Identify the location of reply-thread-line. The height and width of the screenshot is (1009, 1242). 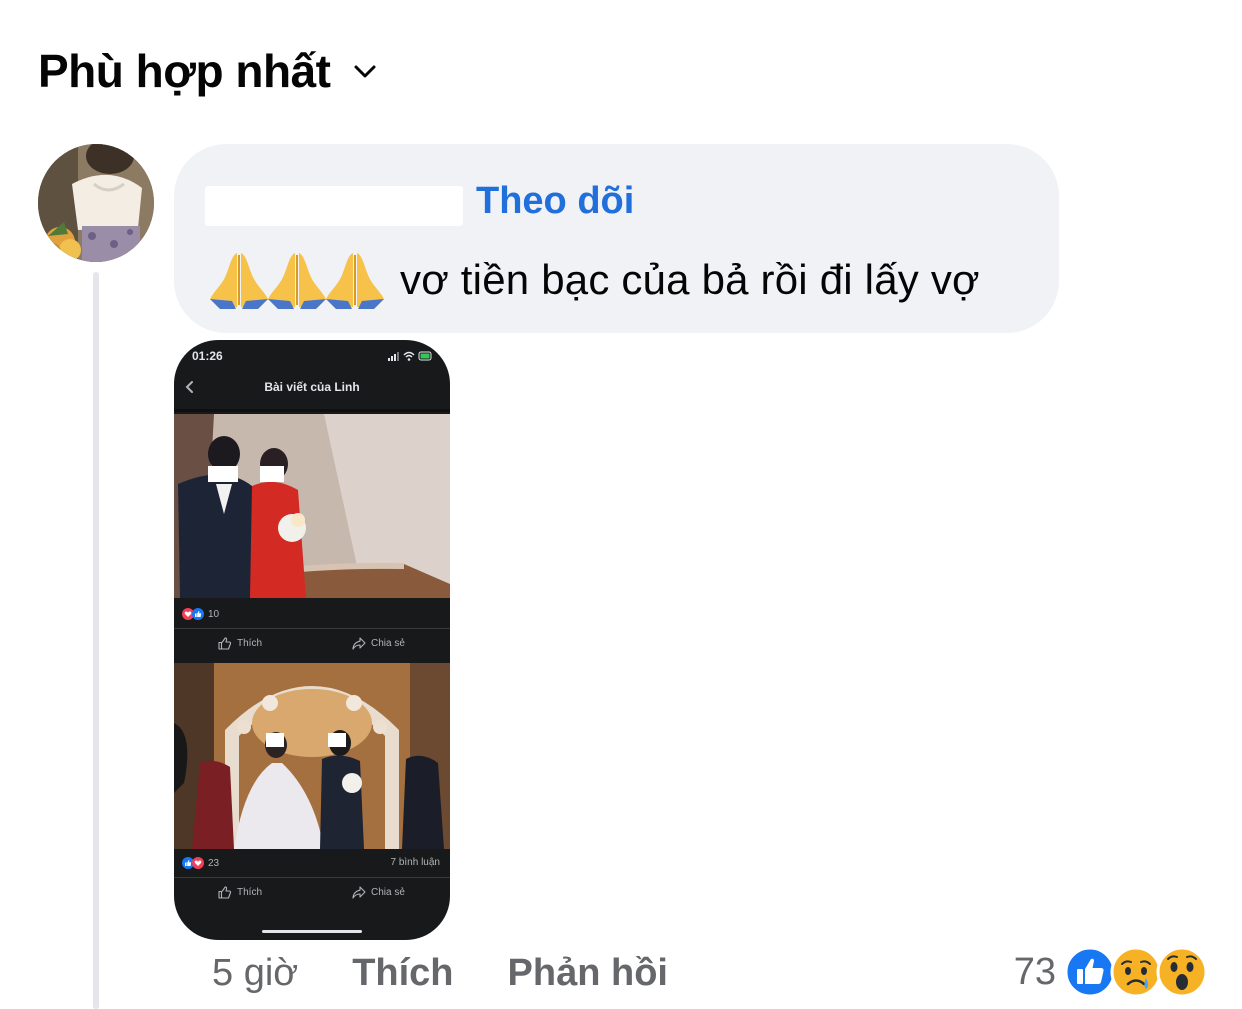
(96, 640).